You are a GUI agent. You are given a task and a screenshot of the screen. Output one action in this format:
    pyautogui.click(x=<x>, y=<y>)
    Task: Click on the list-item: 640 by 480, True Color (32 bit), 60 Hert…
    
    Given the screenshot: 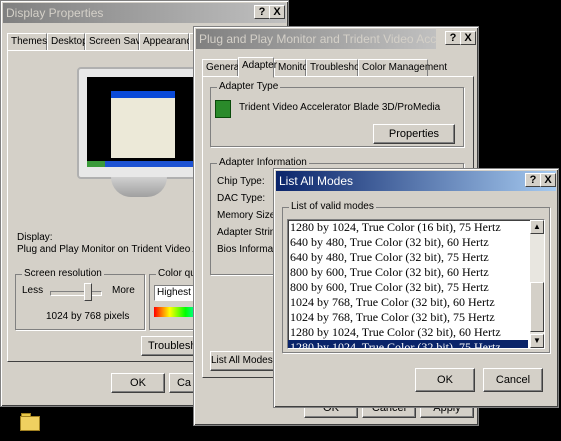 What is the action you would take?
    pyautogui.click(x=408, y=242)
    